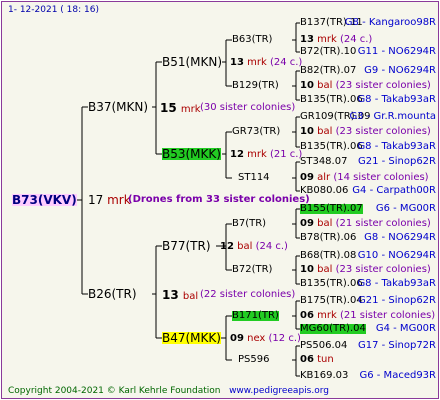 The image size is (440, 400). I want to click on gen4-name: B155(TR).07, so click(331, 209).